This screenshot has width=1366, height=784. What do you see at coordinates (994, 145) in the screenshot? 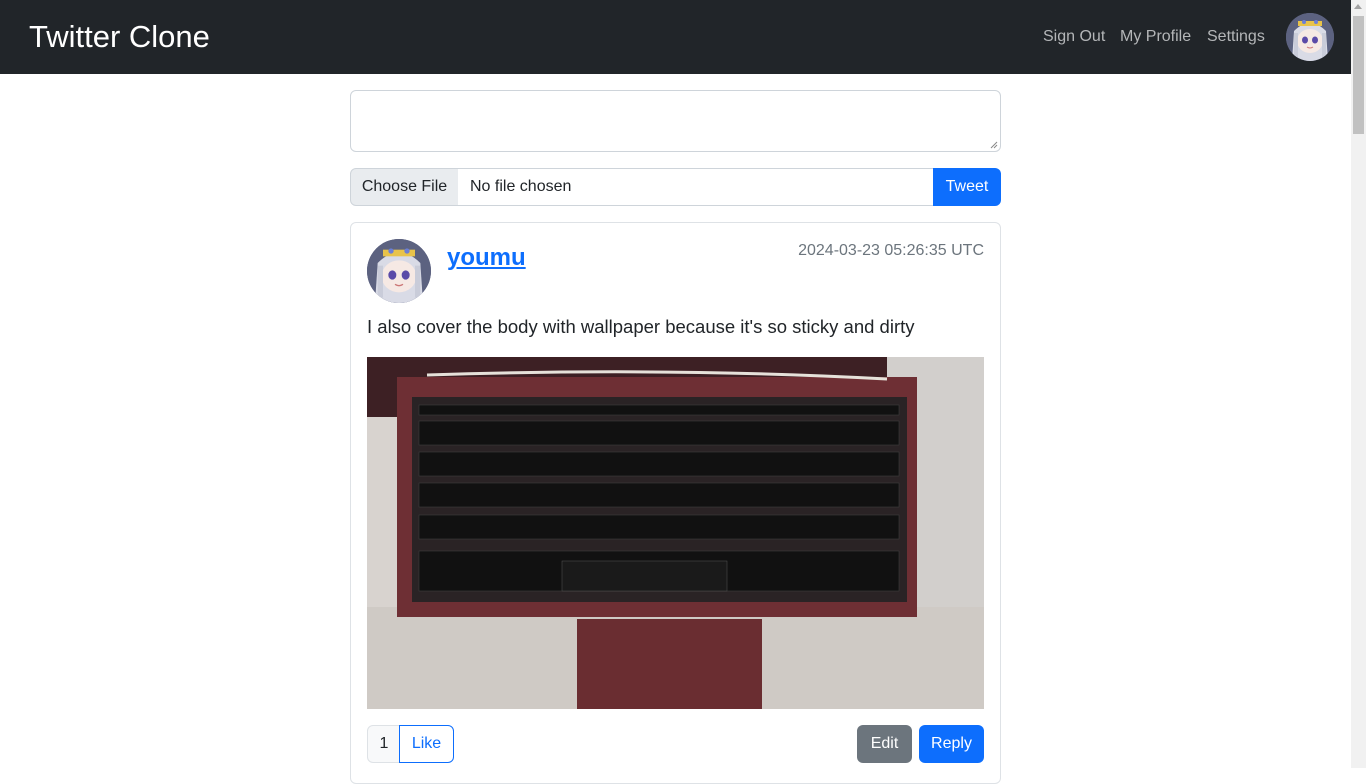
I see `resize-handle-icon` at bounding box center [994, 145].